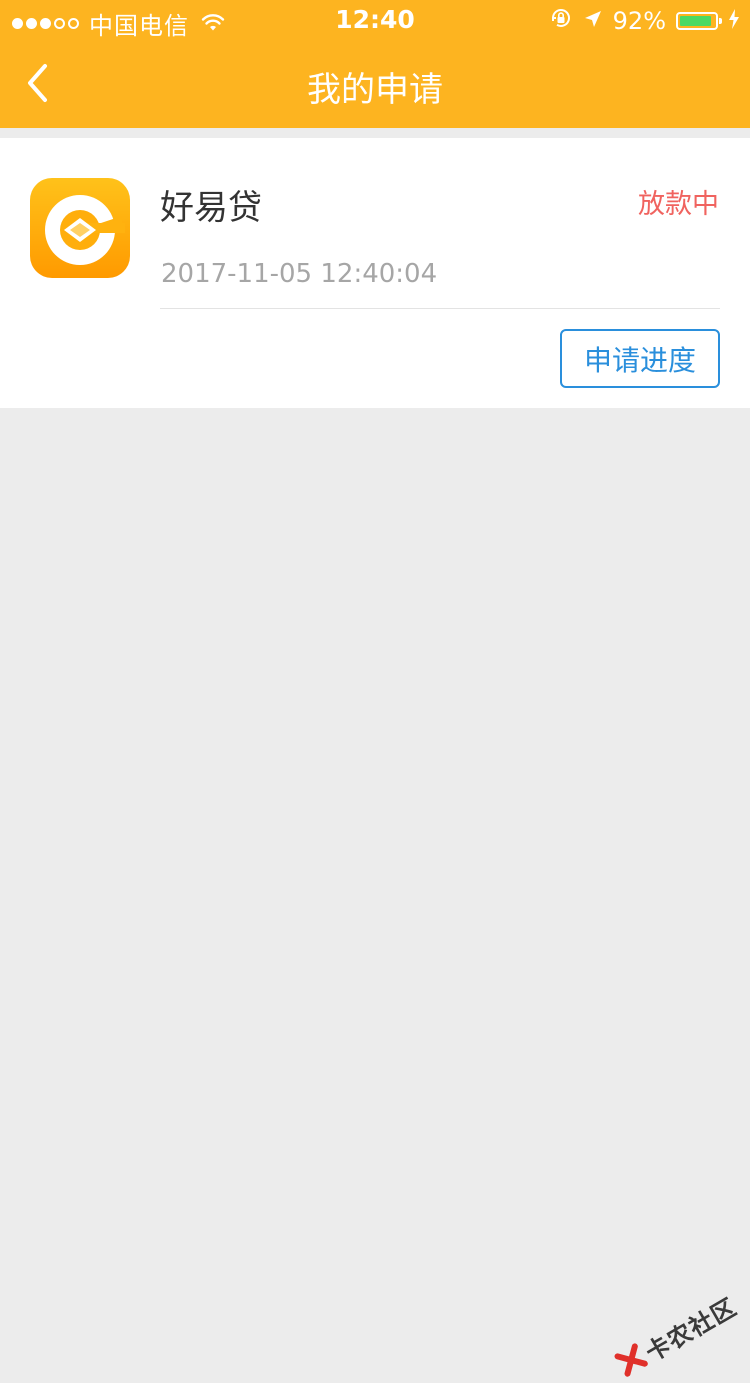 This screenshot has height=1383, width=750. Describe the element at coordinates (375, 90) in the screenshot. I see `page-title: 我的申请` at that location.